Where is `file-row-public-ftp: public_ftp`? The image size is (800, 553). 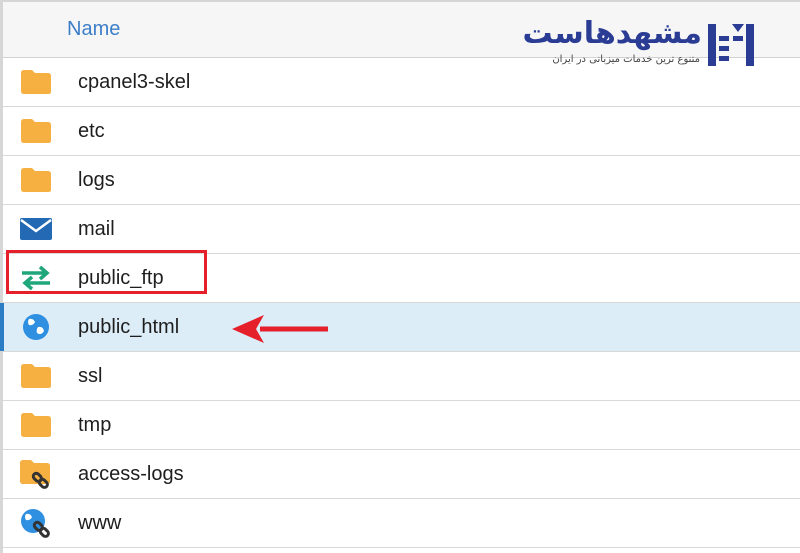
file-row-public-ftp: public_ftp is located at coordinates (401, 278).